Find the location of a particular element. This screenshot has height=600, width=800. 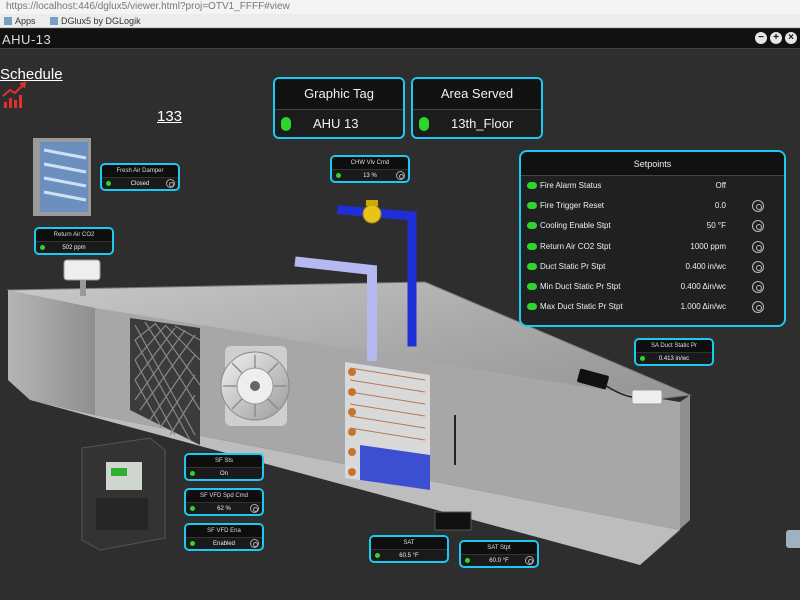

graphic-tag-value-row: AHU 13 is located at coordinates (339, 123).